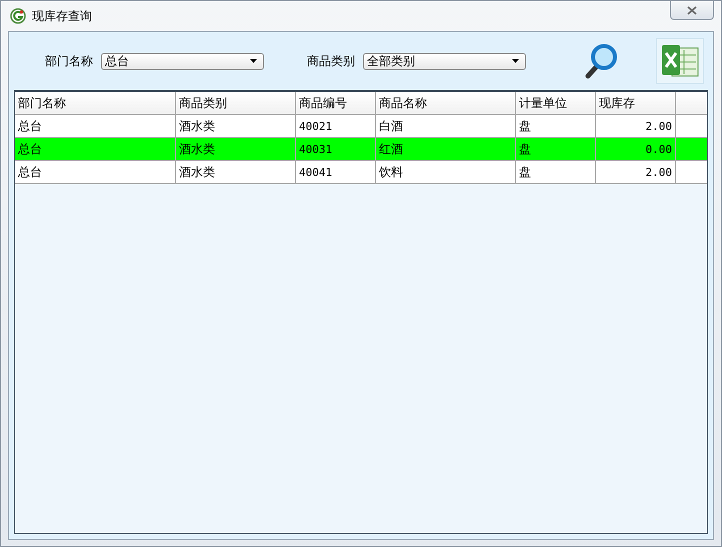 This screenshot has width=722, height=547. I want to click on column-header: 现库存, so click(636, 103).